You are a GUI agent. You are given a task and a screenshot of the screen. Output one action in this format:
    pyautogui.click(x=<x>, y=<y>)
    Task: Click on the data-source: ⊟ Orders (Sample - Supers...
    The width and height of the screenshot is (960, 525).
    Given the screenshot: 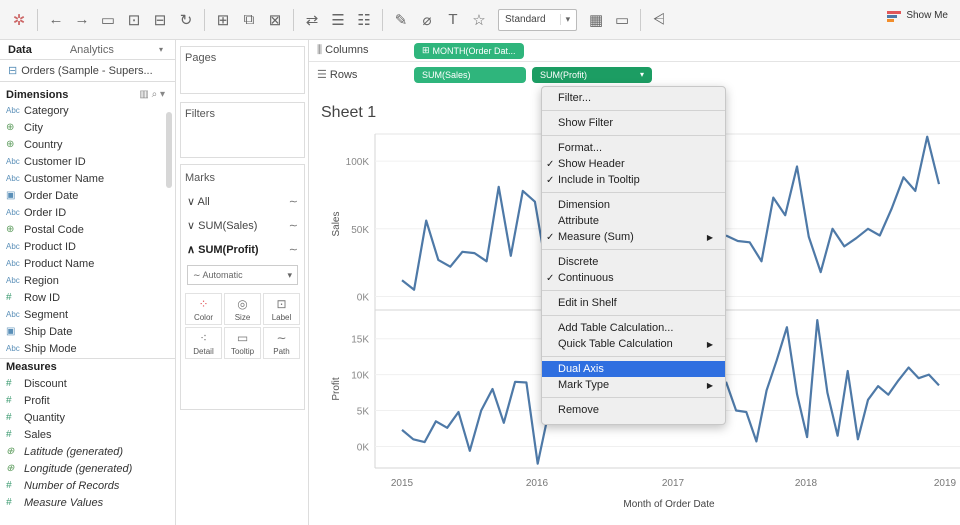 What is the action you would take?
    pyautogui.click(x=87, y=71)
    